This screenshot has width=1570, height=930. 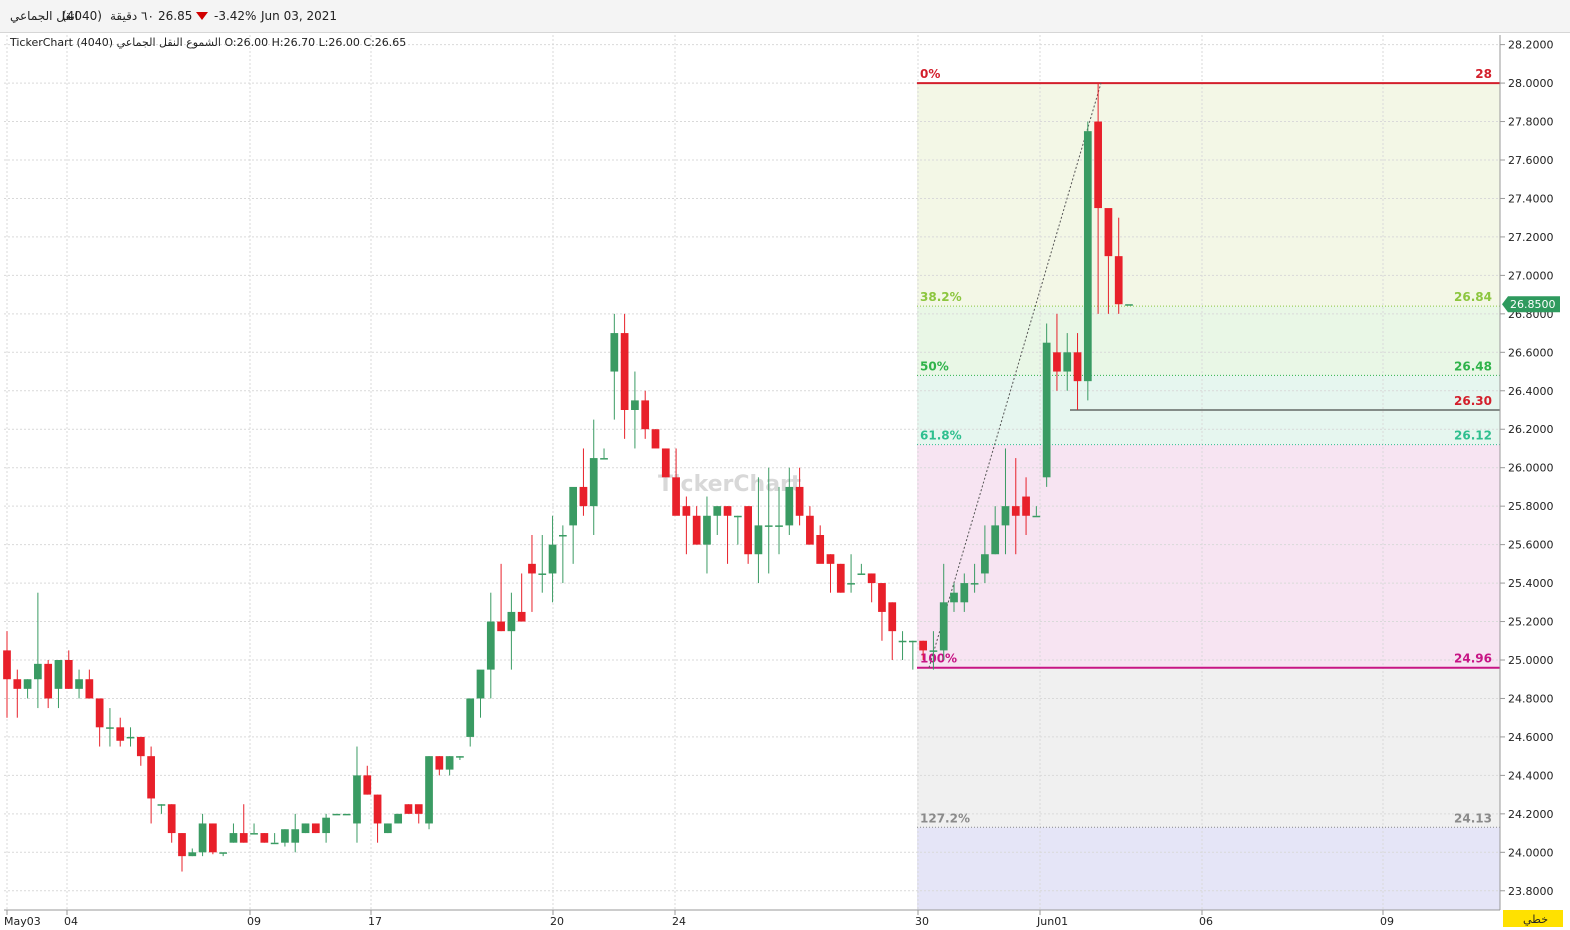 What do you see at coordinates (1531, 660) in the screenshot?
I see `y-tick-label: 25.0000` at bounding box center [1531, 660].